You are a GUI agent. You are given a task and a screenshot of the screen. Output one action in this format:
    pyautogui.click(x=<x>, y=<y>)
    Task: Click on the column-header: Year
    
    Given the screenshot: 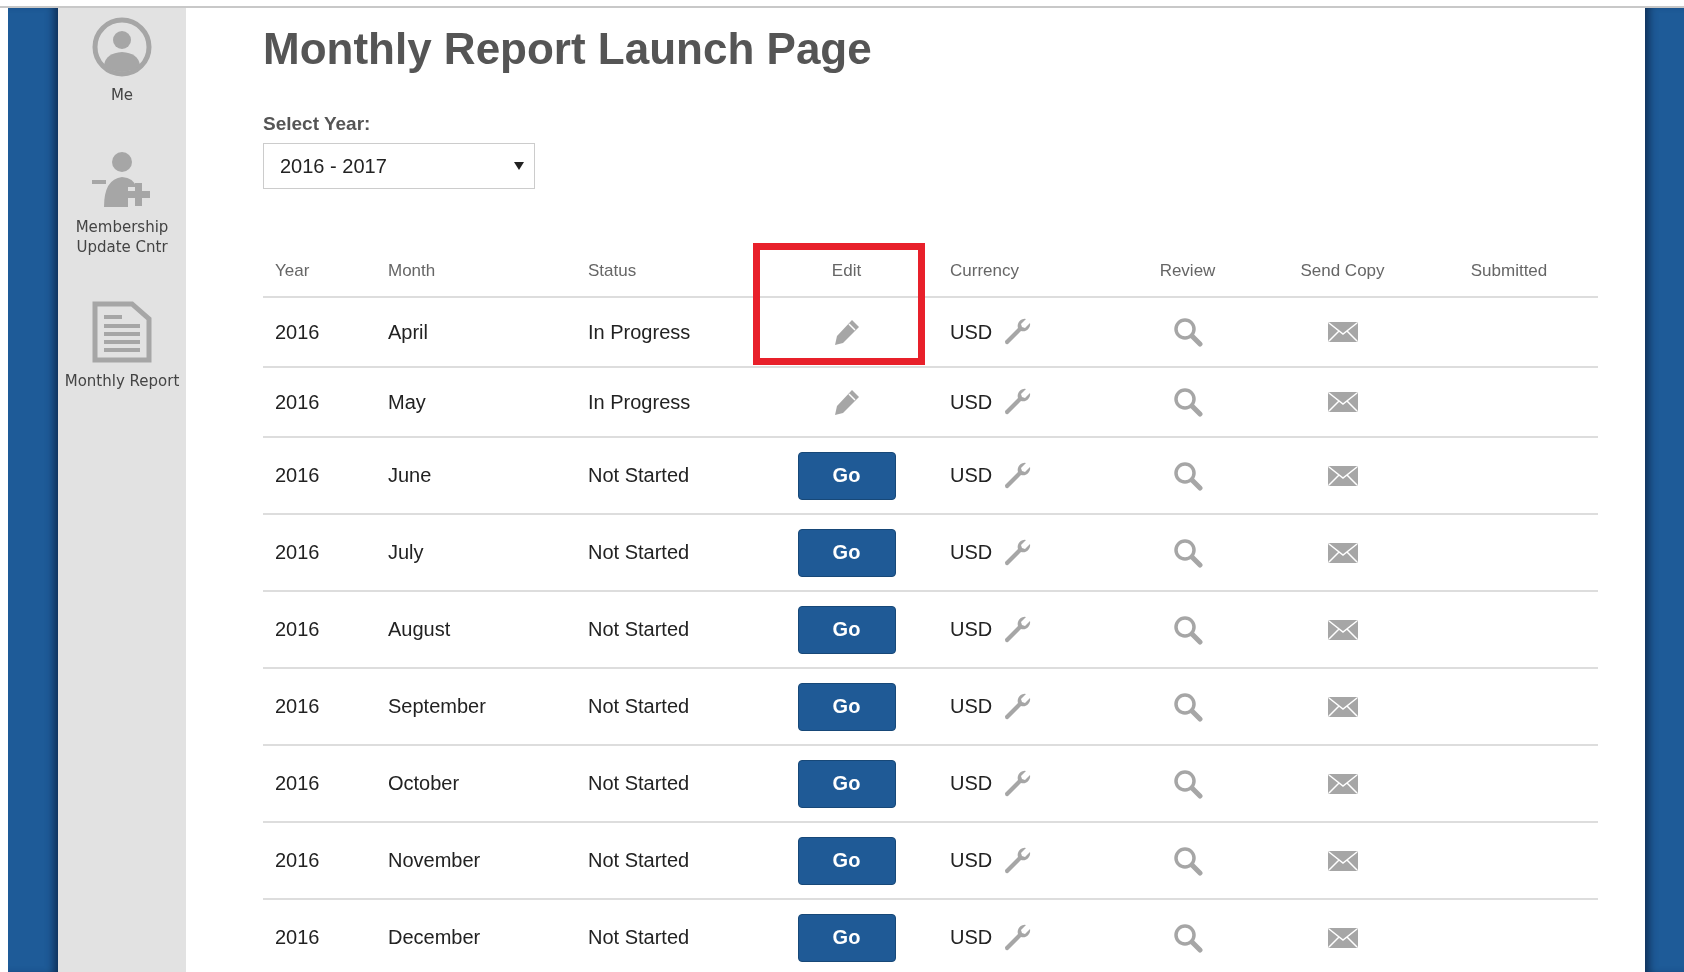 What is the action you would take?
    pyautogui.click(x=292, y=270)
    